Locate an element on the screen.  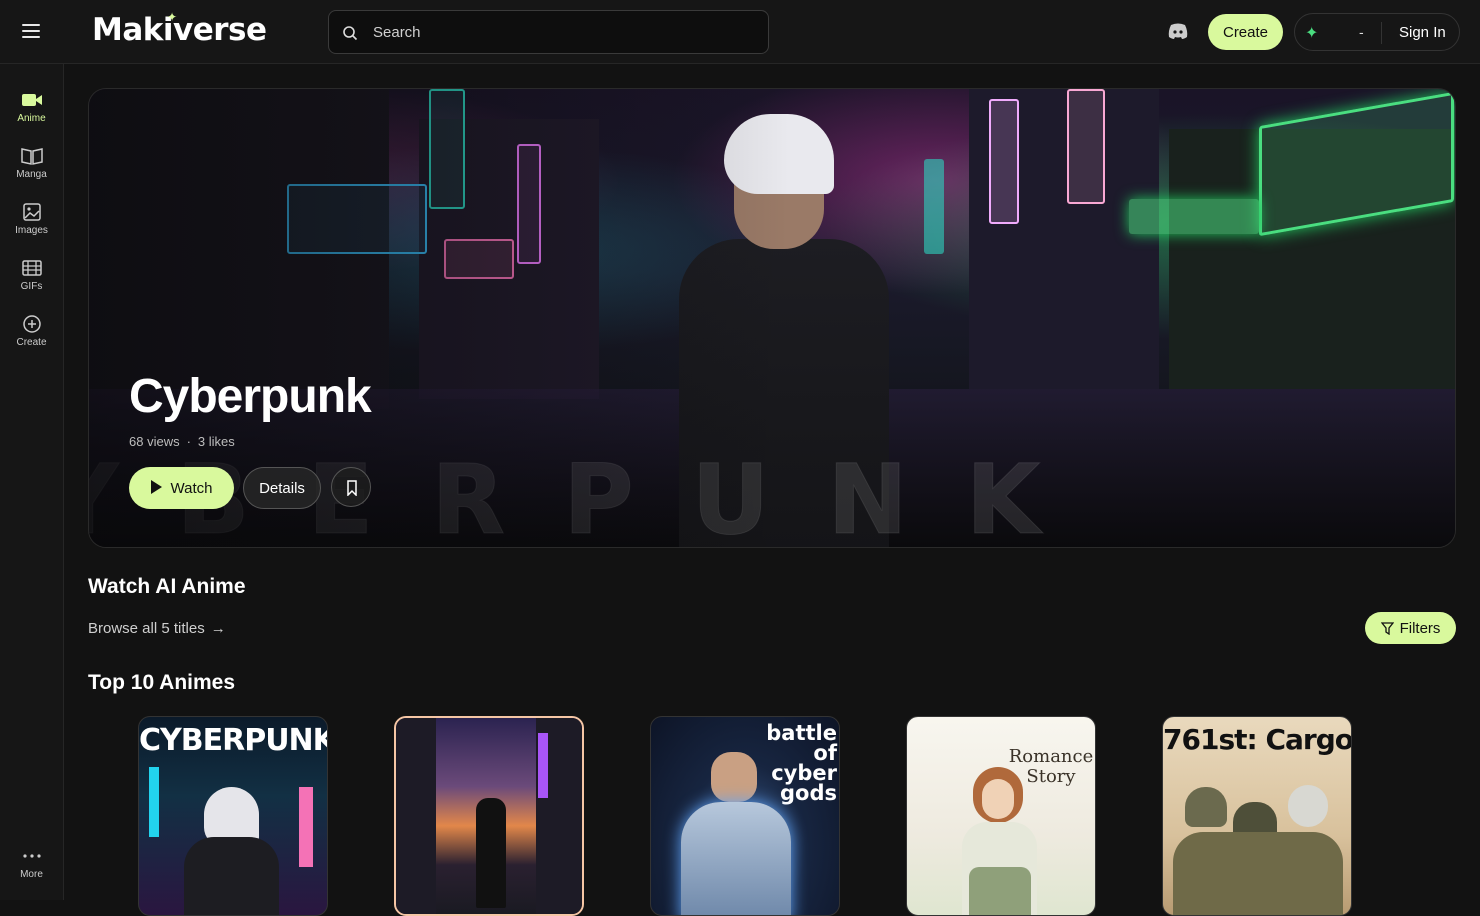
anime-card: battle of cyber gods is located at coordinates (745, 816).